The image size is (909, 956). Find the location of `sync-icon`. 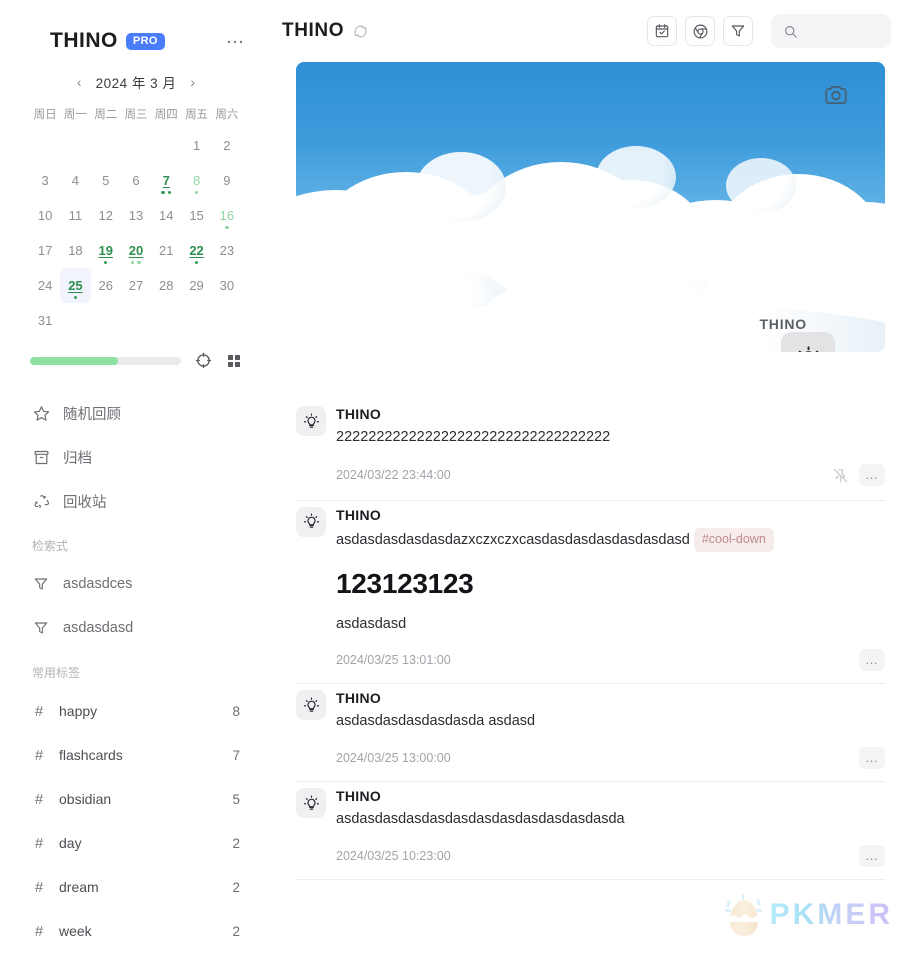

sync-icon is located at coordinates (360, 31).